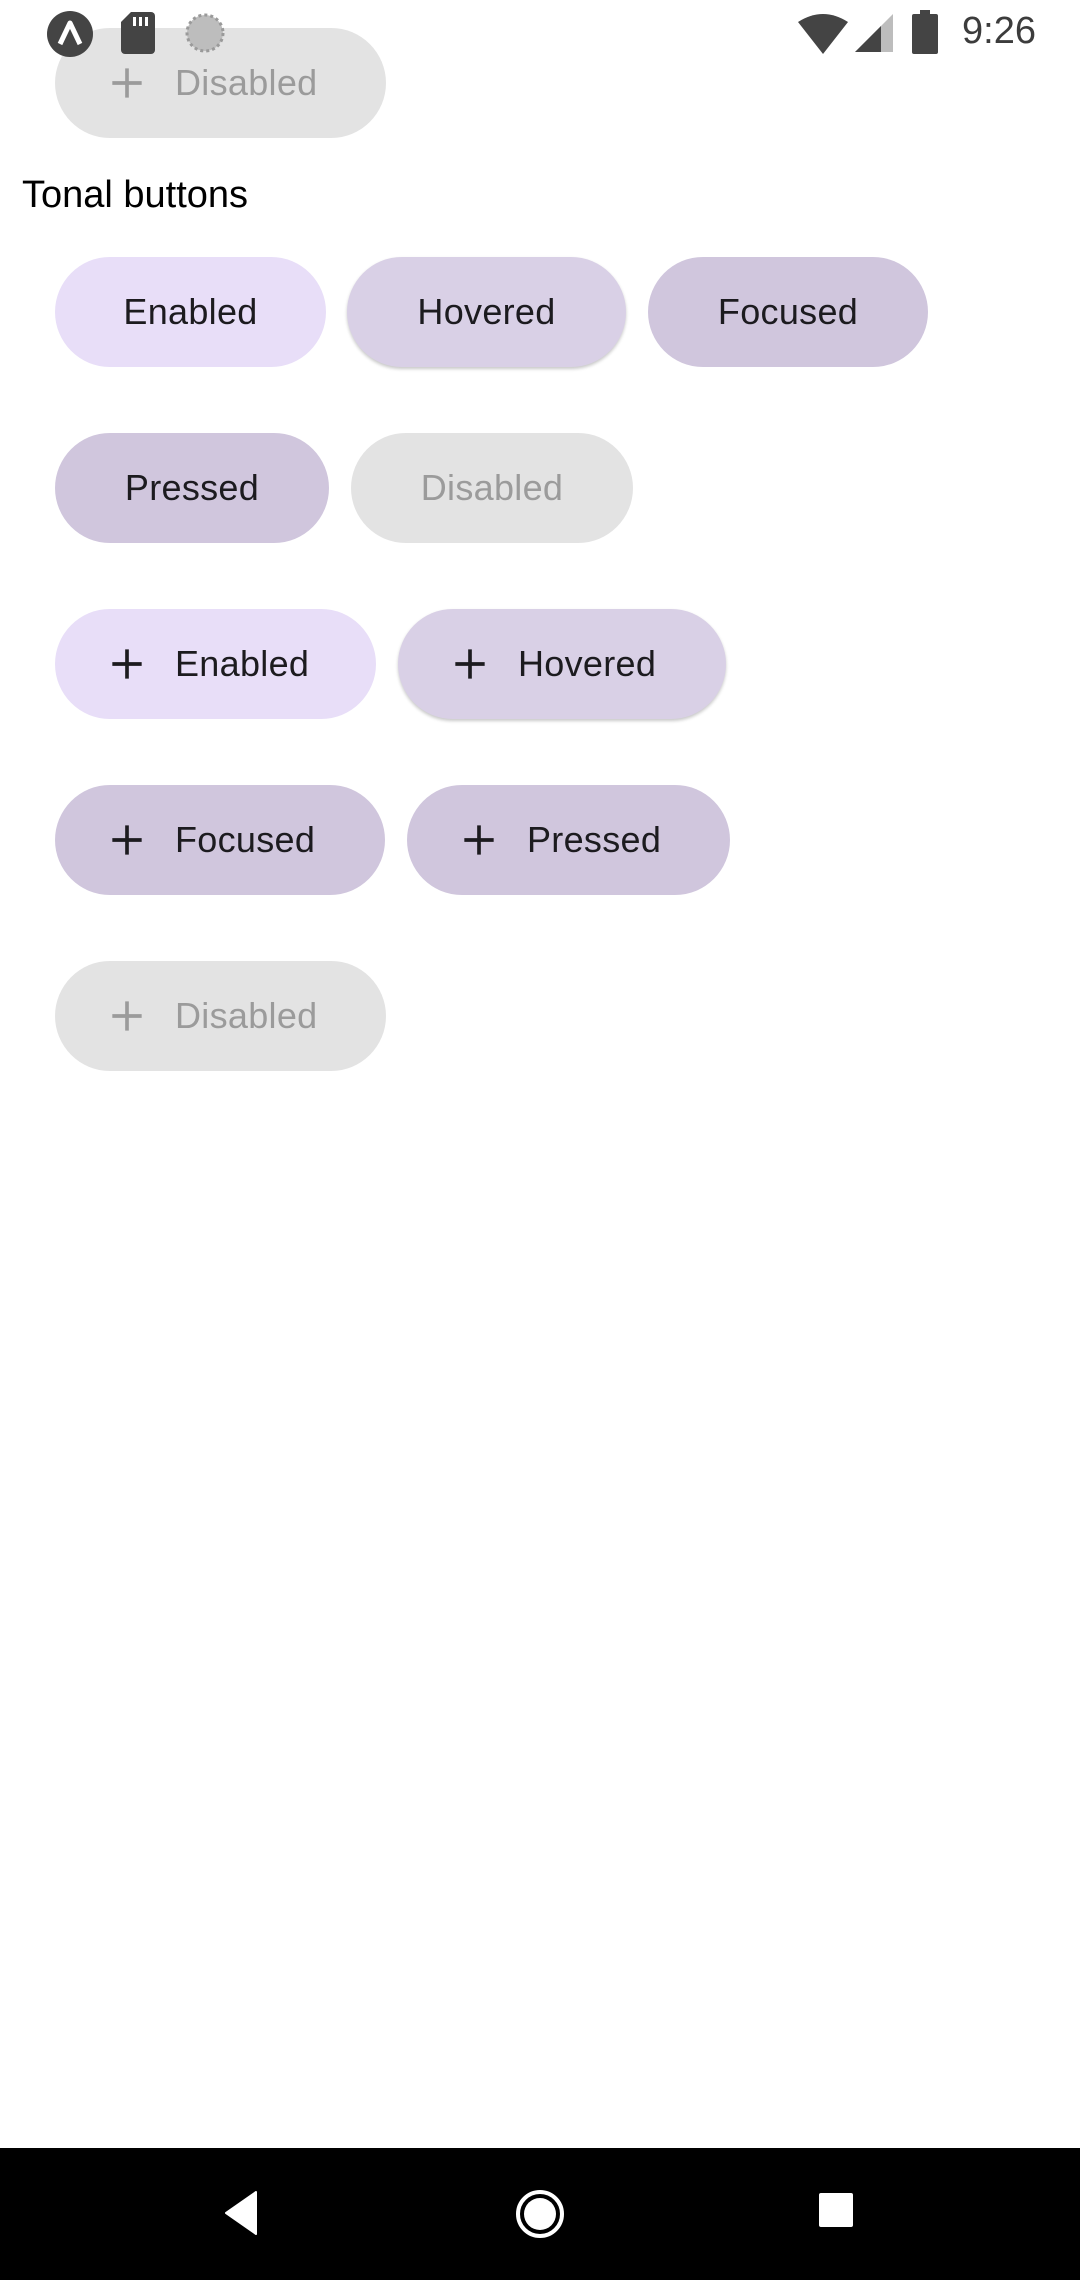 The height and width of the screenshot is (2280, 1080). What do you see at coordinates (70, 34) in the screenshot?
I see `app-notification-icon` at bounding box center [70, 34].